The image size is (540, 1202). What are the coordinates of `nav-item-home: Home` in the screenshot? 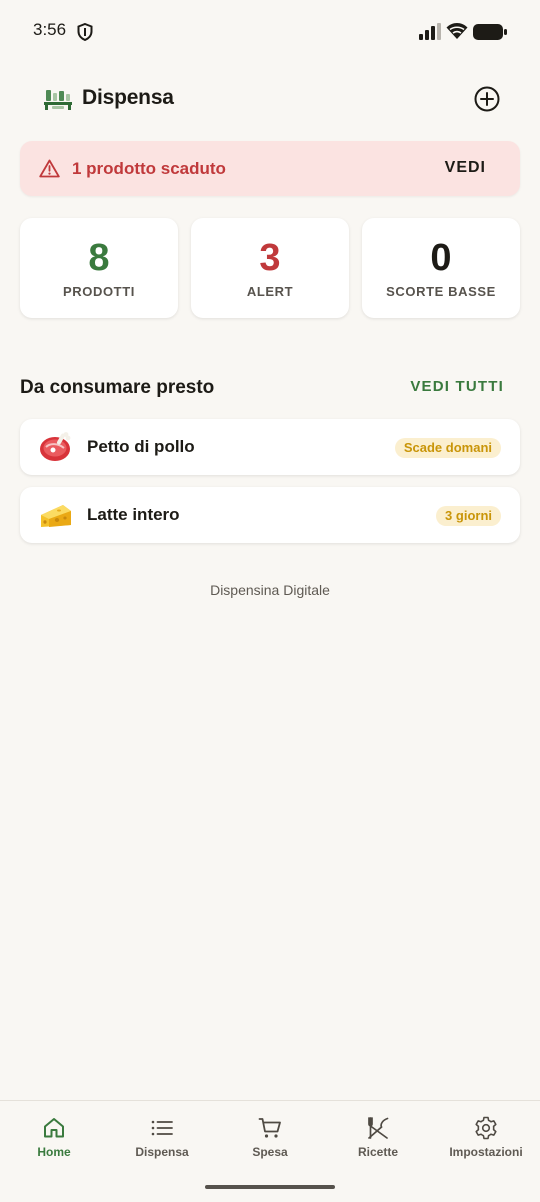 It's located at (54, 1136).